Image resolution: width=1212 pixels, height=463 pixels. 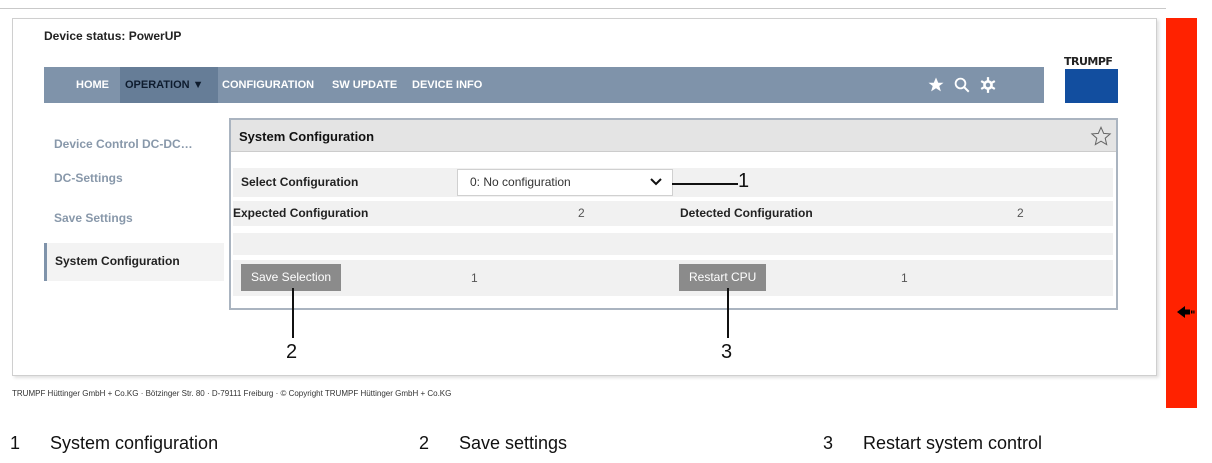 What do you see at coordinates (904, 278) in the screenshot?
I see `restart-cpu-value: 1` at bounding box center [904, 278].